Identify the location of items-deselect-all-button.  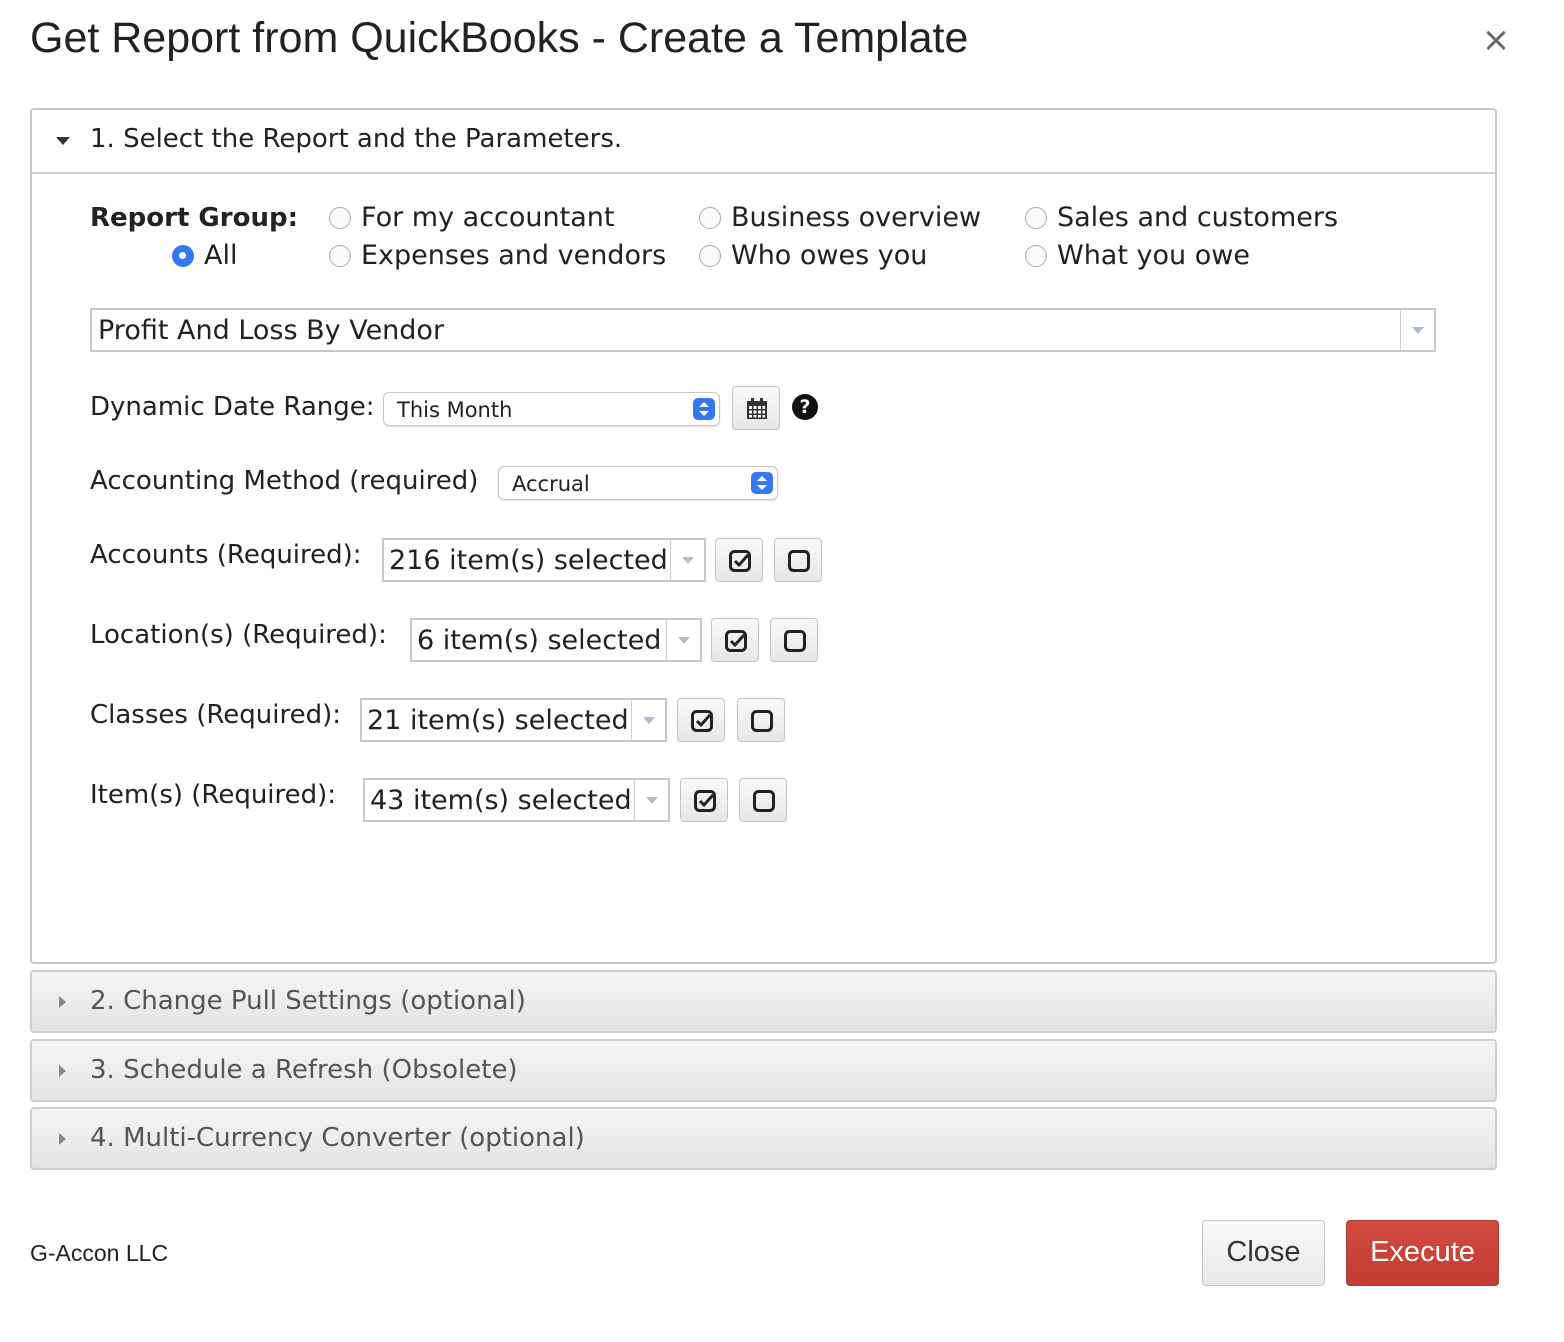
(763, 800).